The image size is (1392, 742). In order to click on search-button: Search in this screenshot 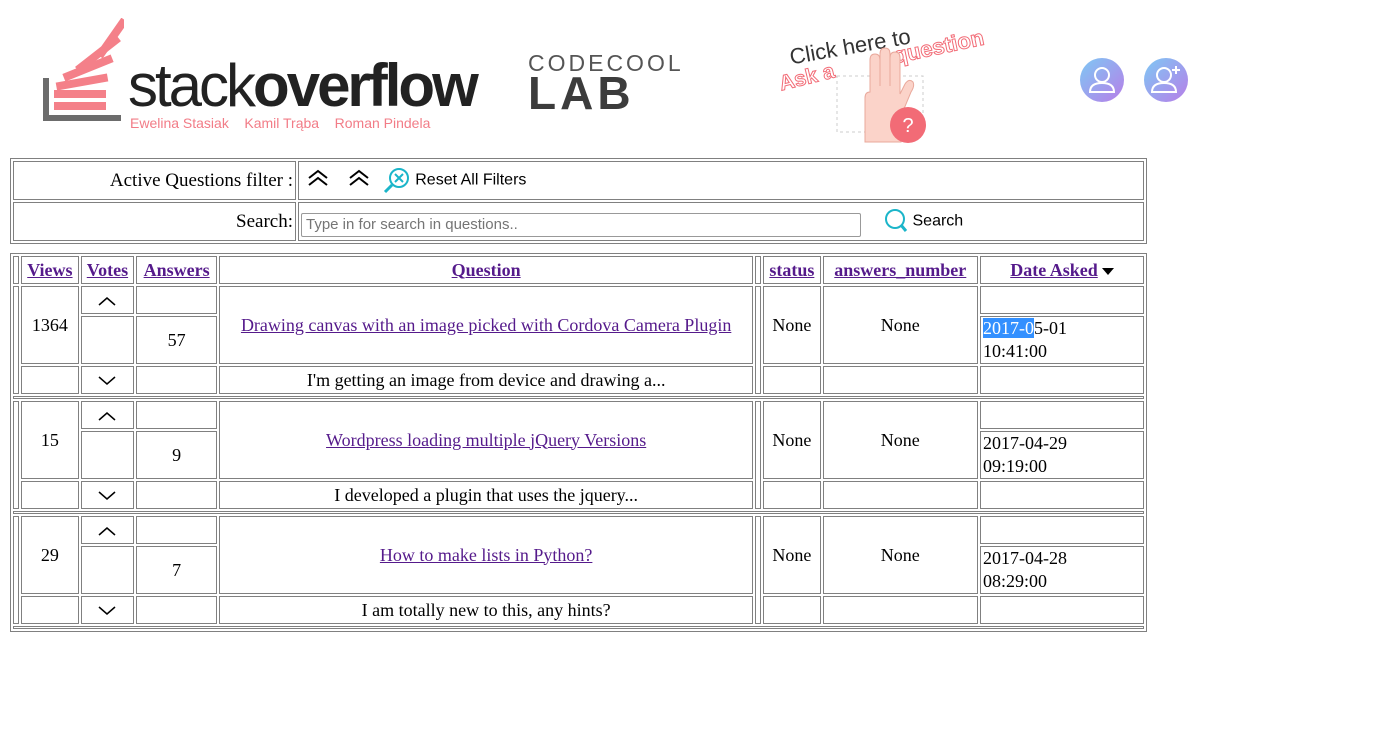, I will do `click(915, 220)`.